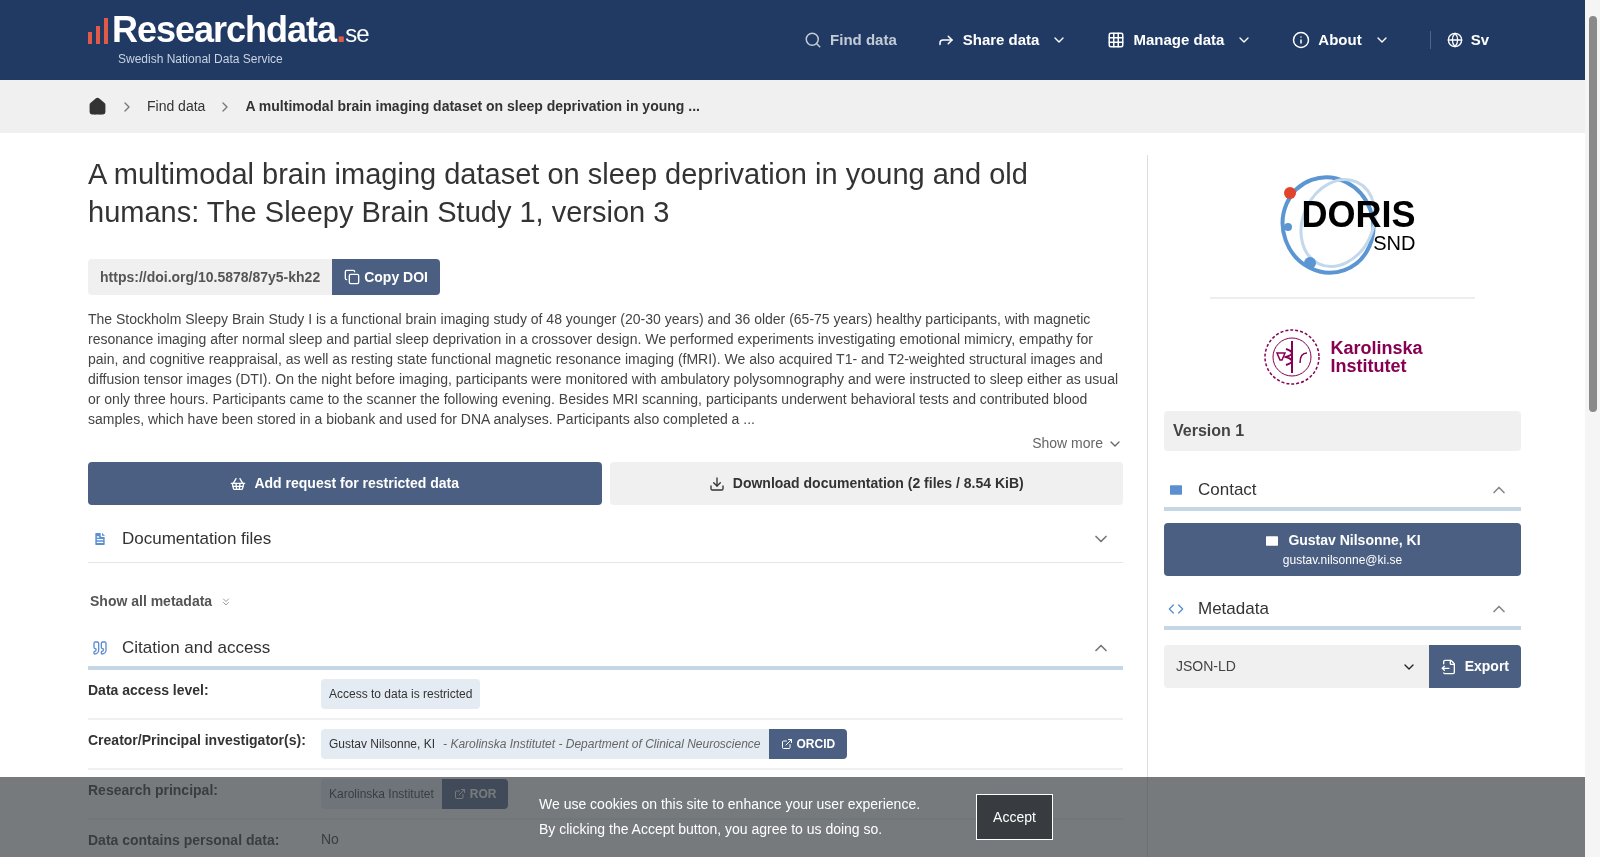  What do you see at coordinates (1342, 431) in the screenshot?
I see `version-label: Version 1` at bounding box center [1342, 431].